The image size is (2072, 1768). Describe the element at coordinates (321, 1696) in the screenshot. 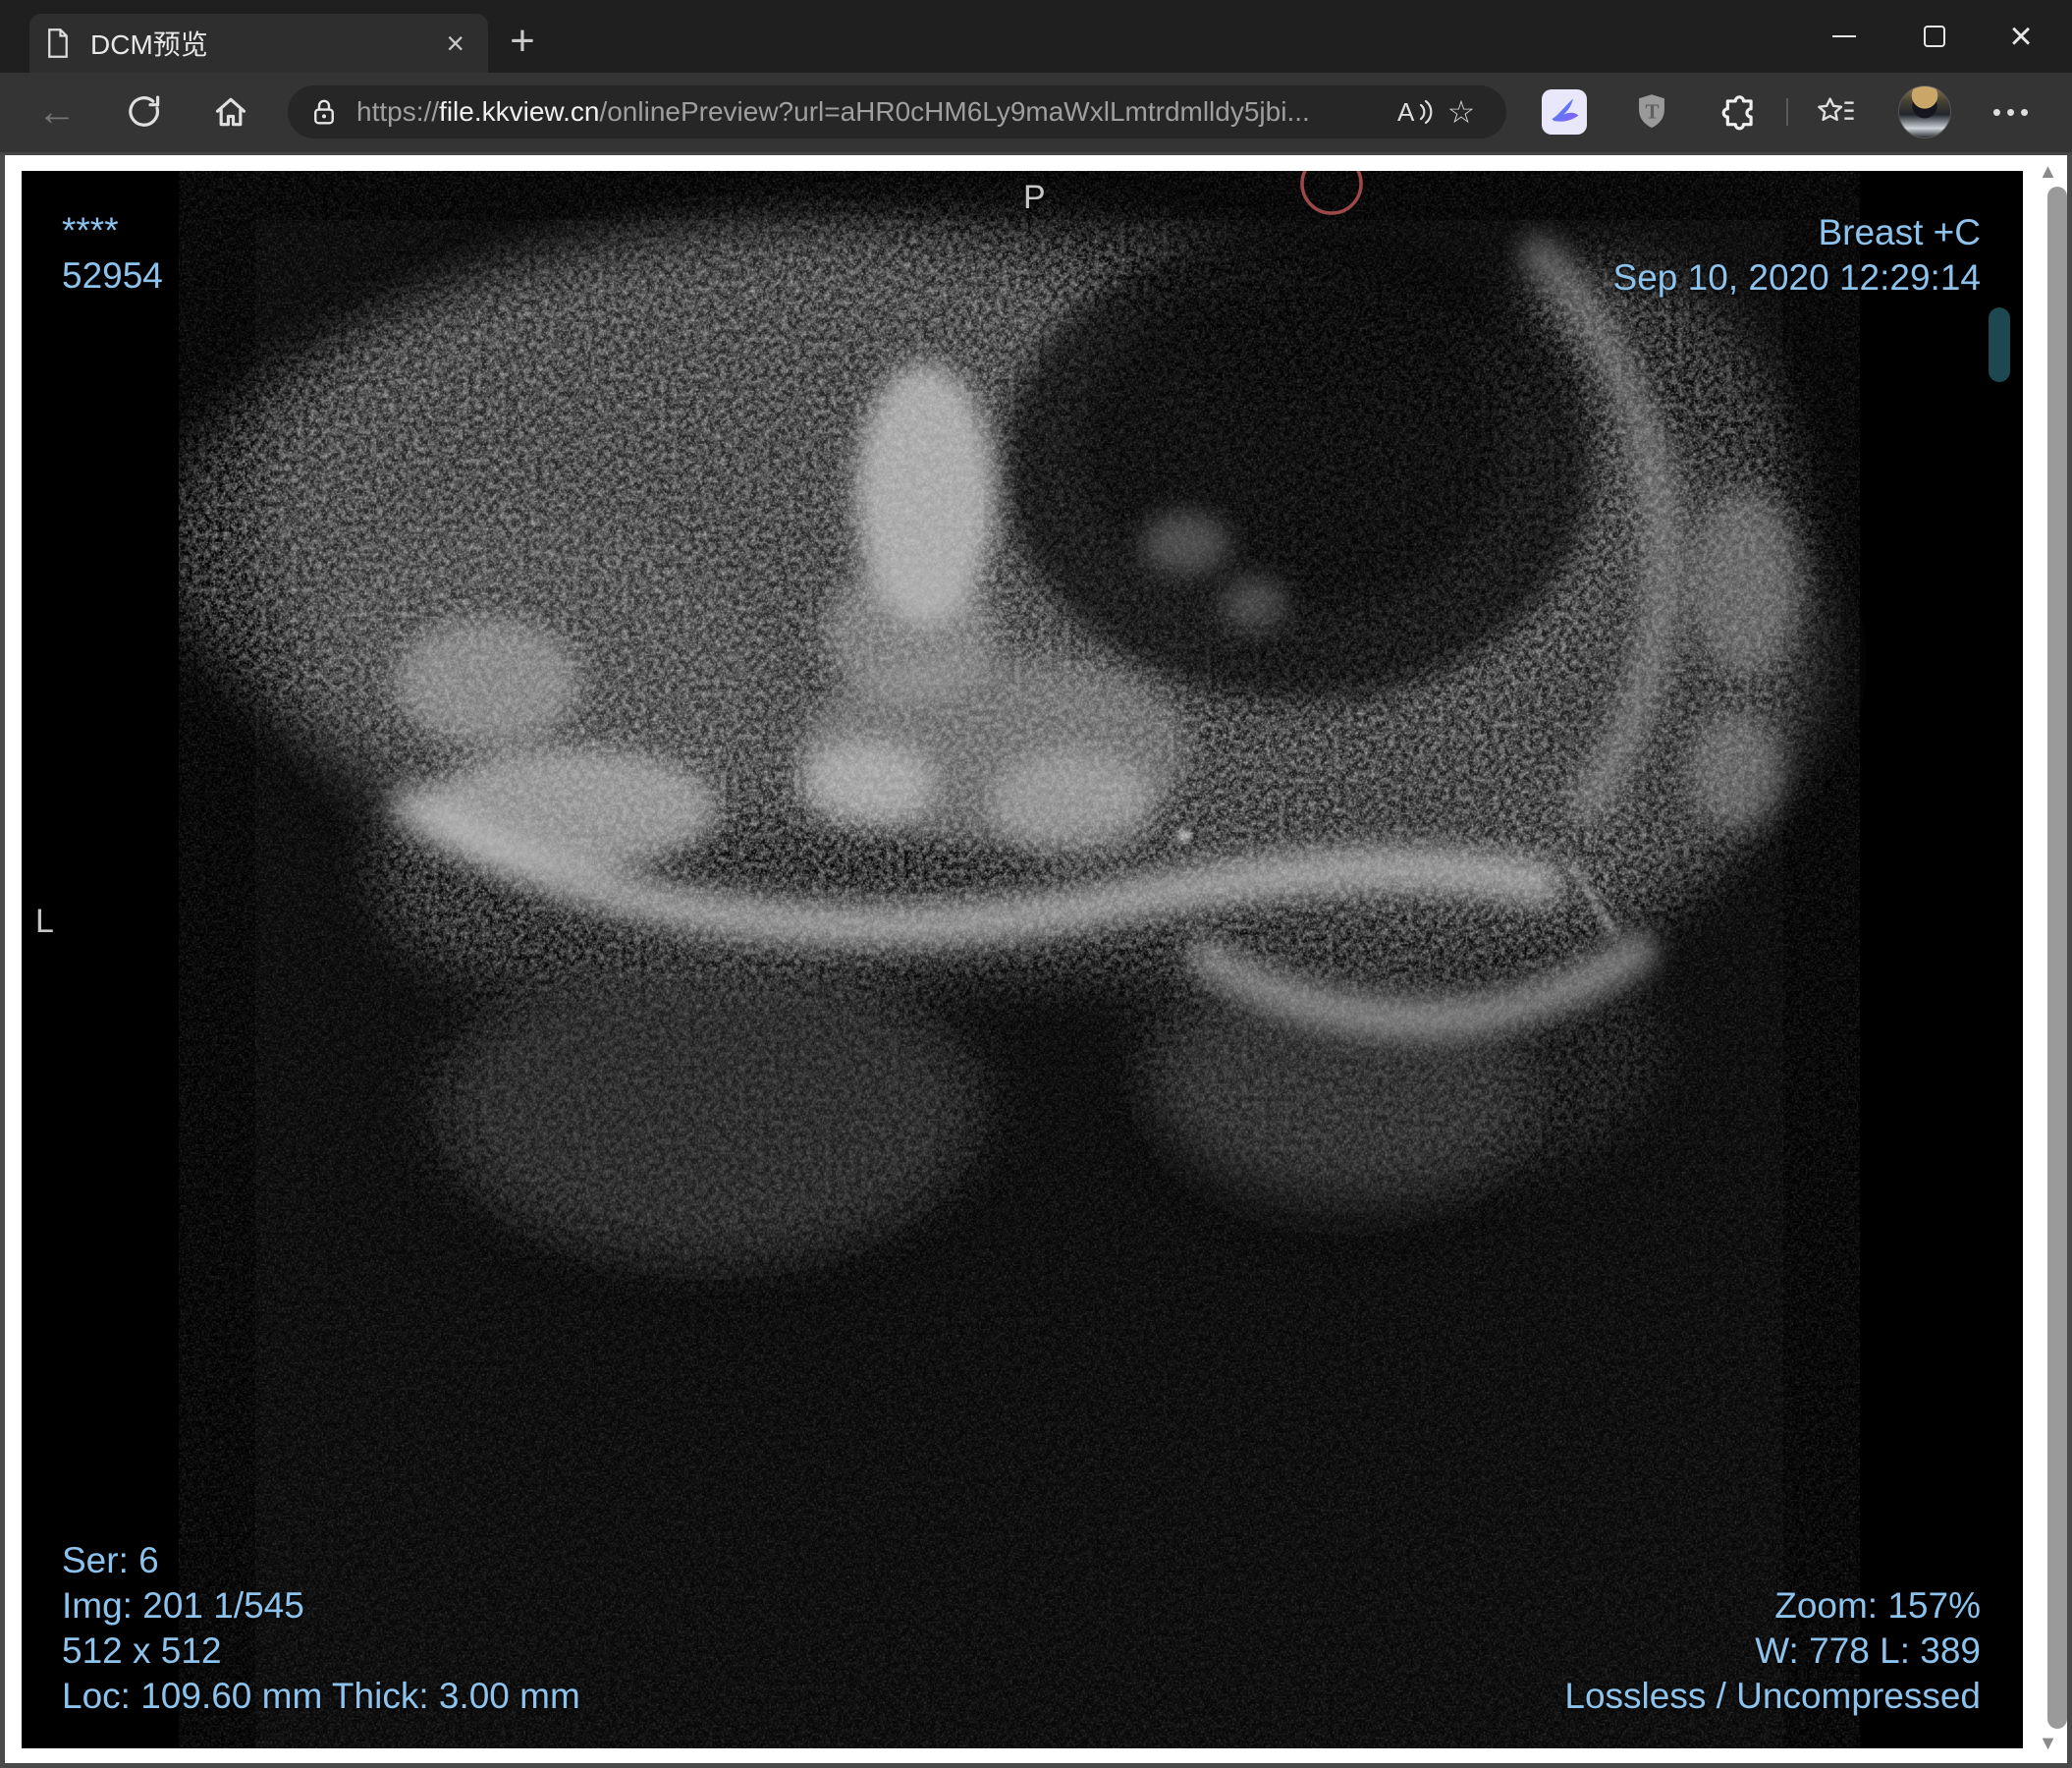

I see `slice-location-thickness: Loc: 109.60 mm Thick: 3.00 mm` at that location.